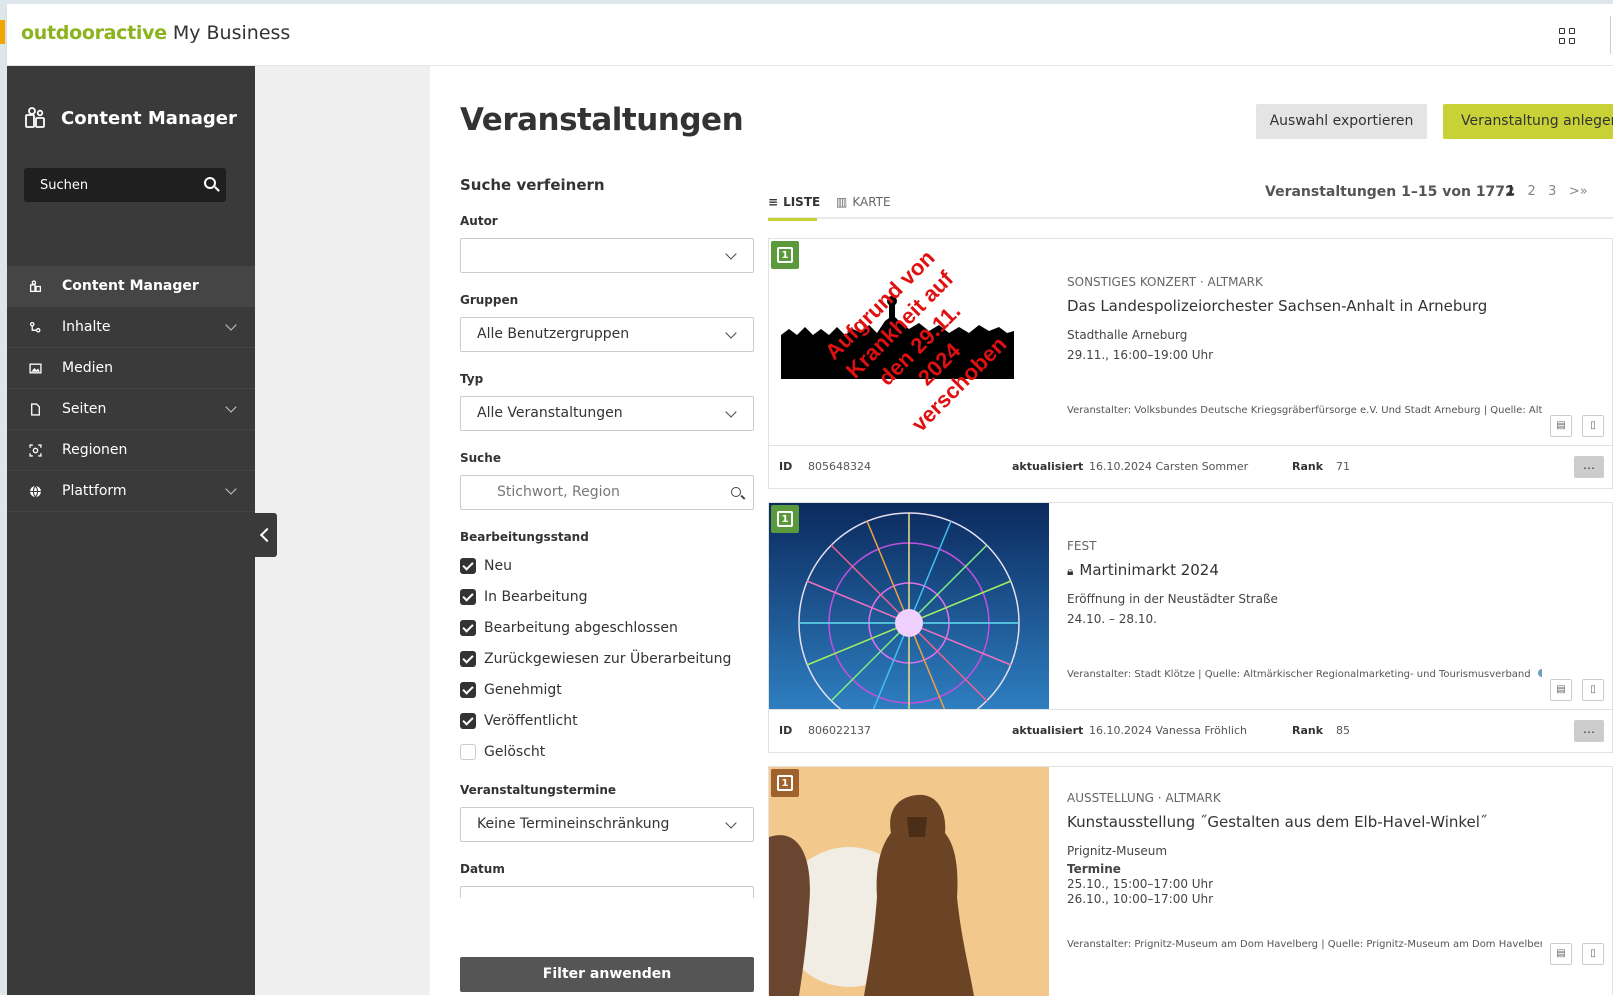  What do you see at coordinates (607, 720) in the screenshot?
I see `status-checkbox-veroeffentlicht: Veröffentlicht` at bounding box center [607, 720].